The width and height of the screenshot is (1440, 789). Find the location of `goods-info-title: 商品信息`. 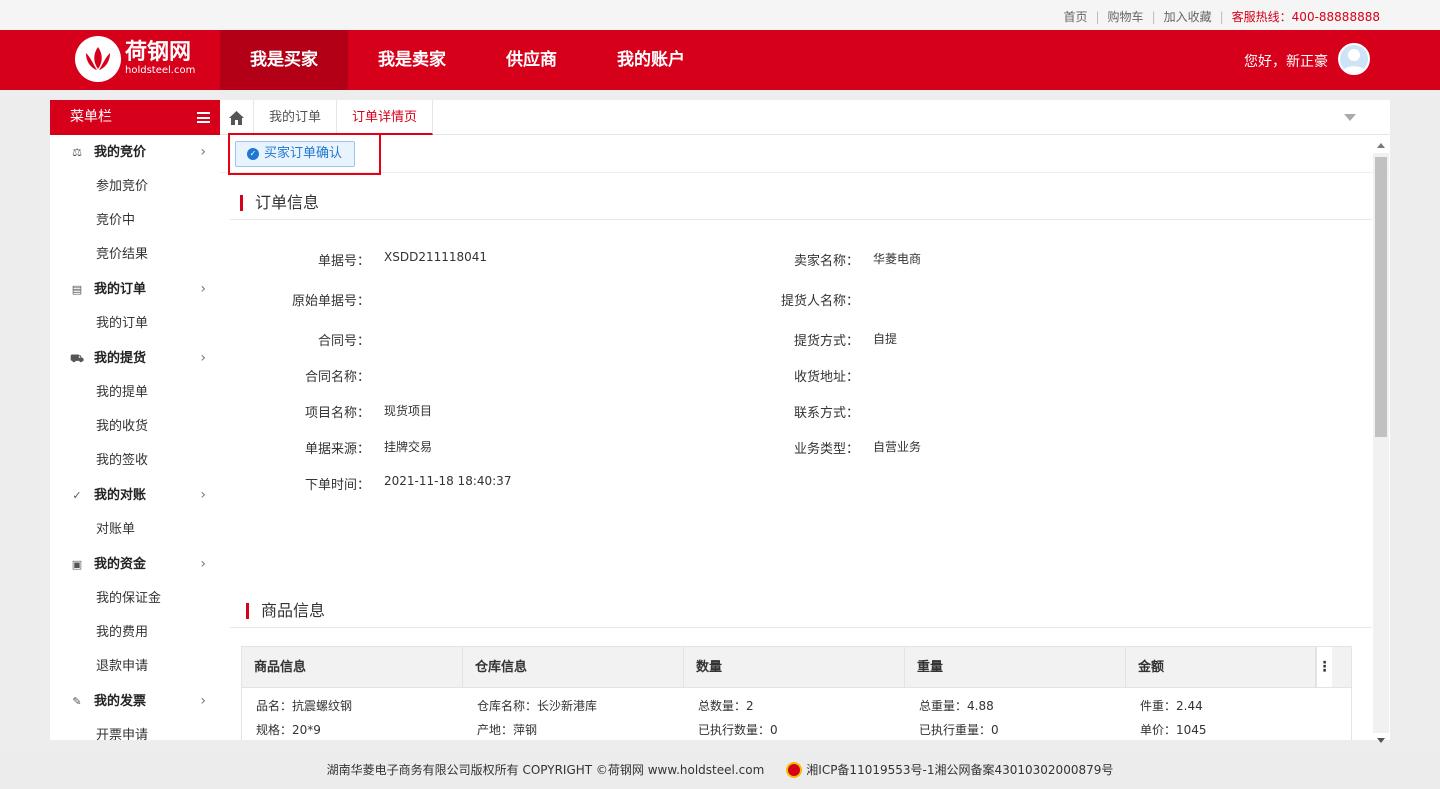

goods-info-title: 商品信息 is located at coordinates (285, 611).